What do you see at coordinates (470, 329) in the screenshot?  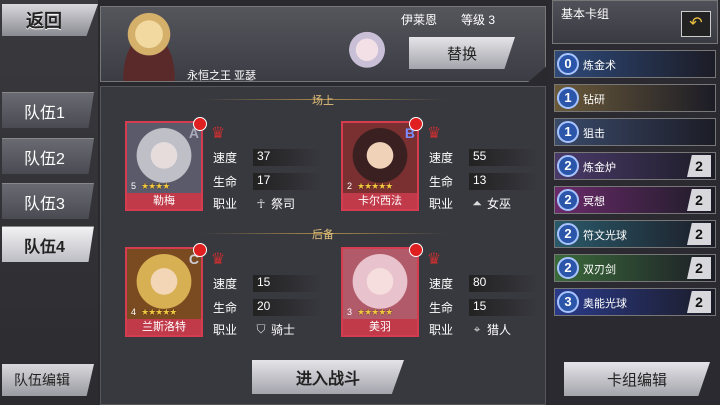 I see `job-stat: 职业 ⌖ 猎人` at bounding box center [470, 329].